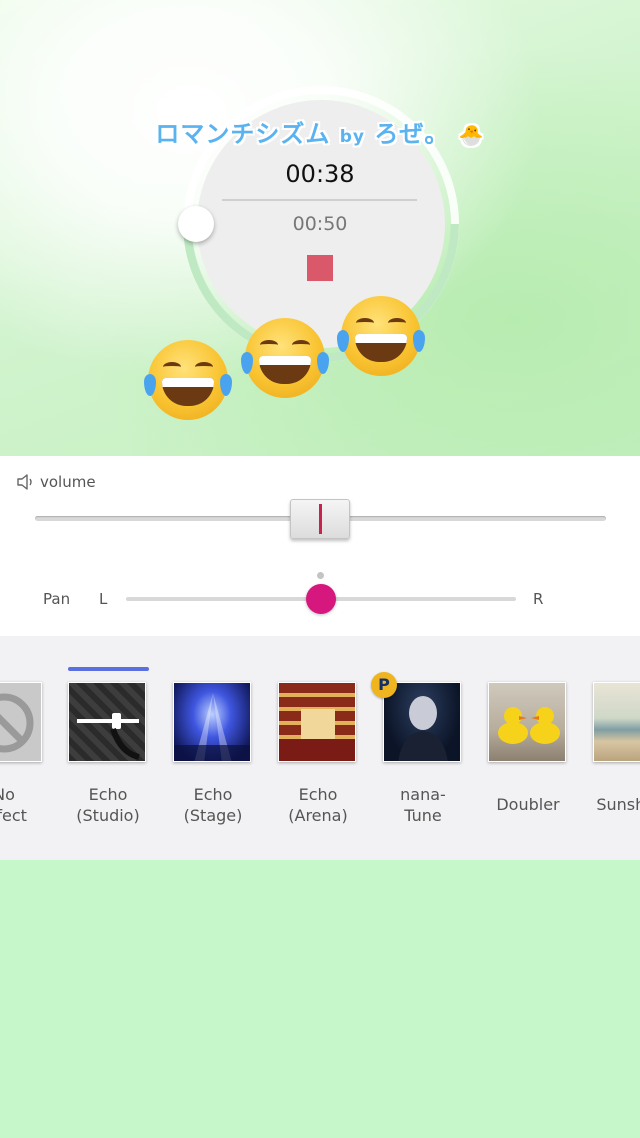 Image resolution: width=640 pixels, height=1138 pixels. I want to click on volume-label: volume, so click(56, 482).